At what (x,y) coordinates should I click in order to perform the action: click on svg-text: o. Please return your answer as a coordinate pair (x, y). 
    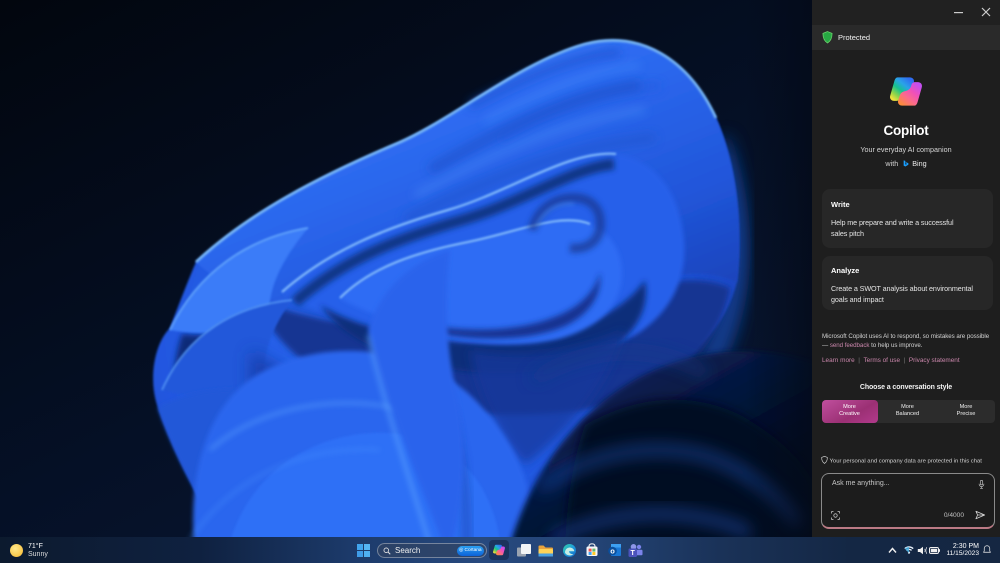
    Looking at the image, I should click on (612, 551).